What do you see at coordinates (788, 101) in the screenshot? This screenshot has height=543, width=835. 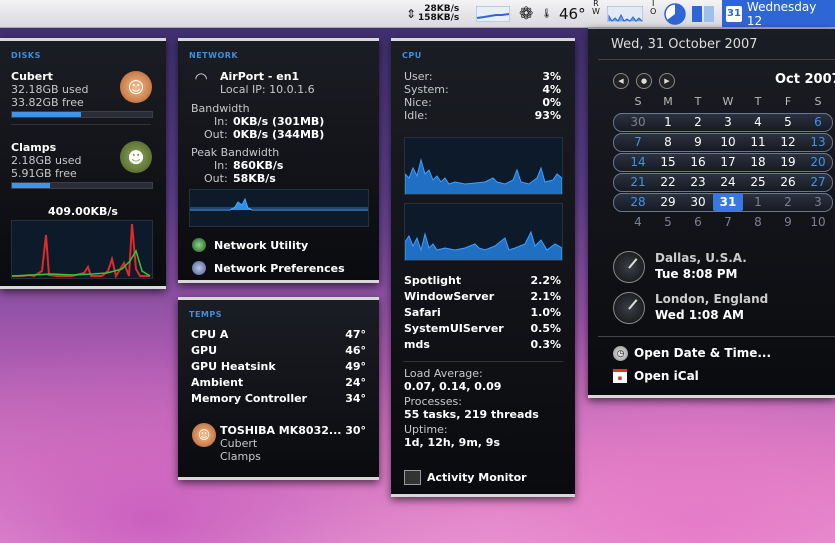 I see `weekday-header: F` at bounding box center [788, 101].